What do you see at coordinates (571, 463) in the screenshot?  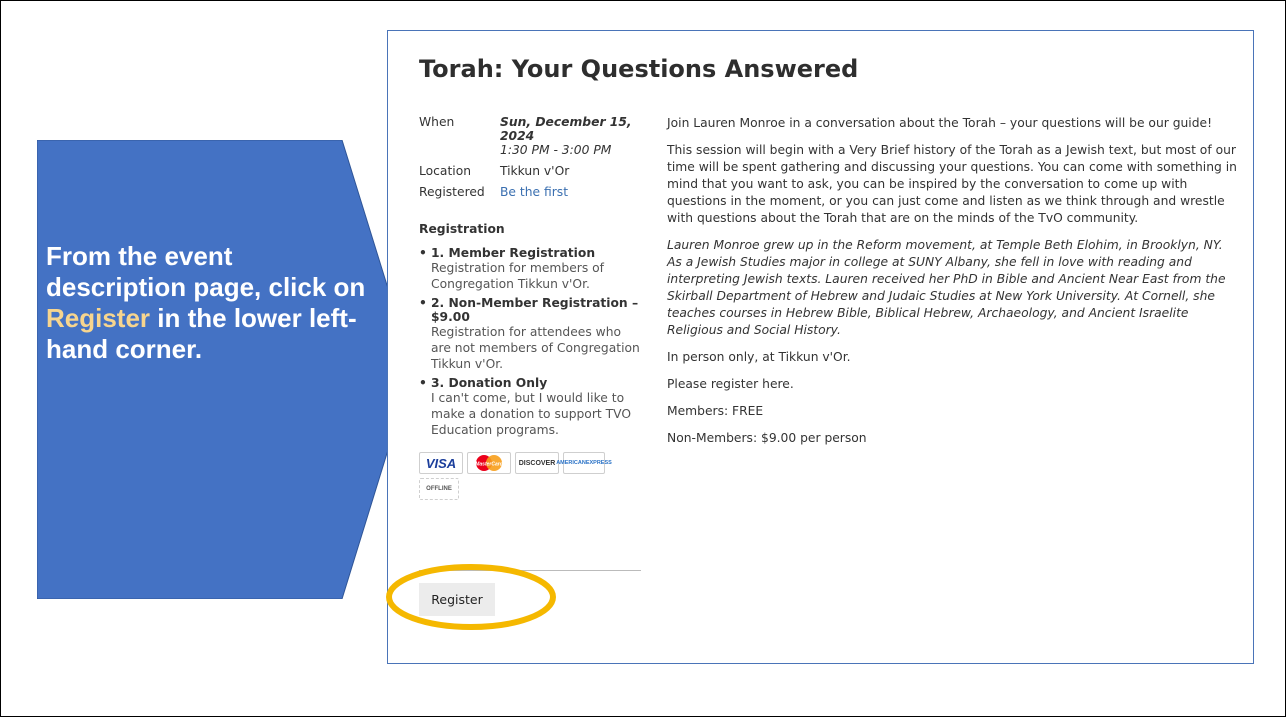 I see `amex-label-1: AMERICAN` at bounding box center [571, 463].